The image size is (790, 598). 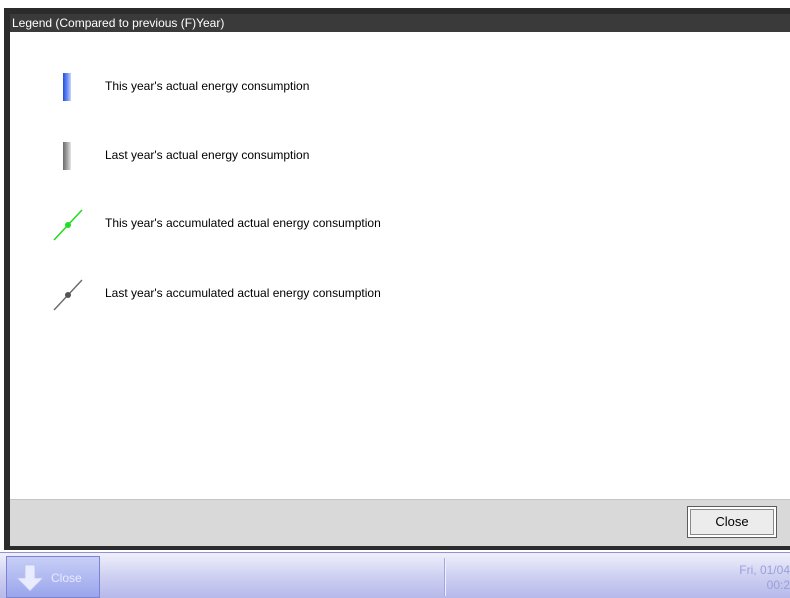 I want to click on dialog-footer, so click(x=400, y=522).